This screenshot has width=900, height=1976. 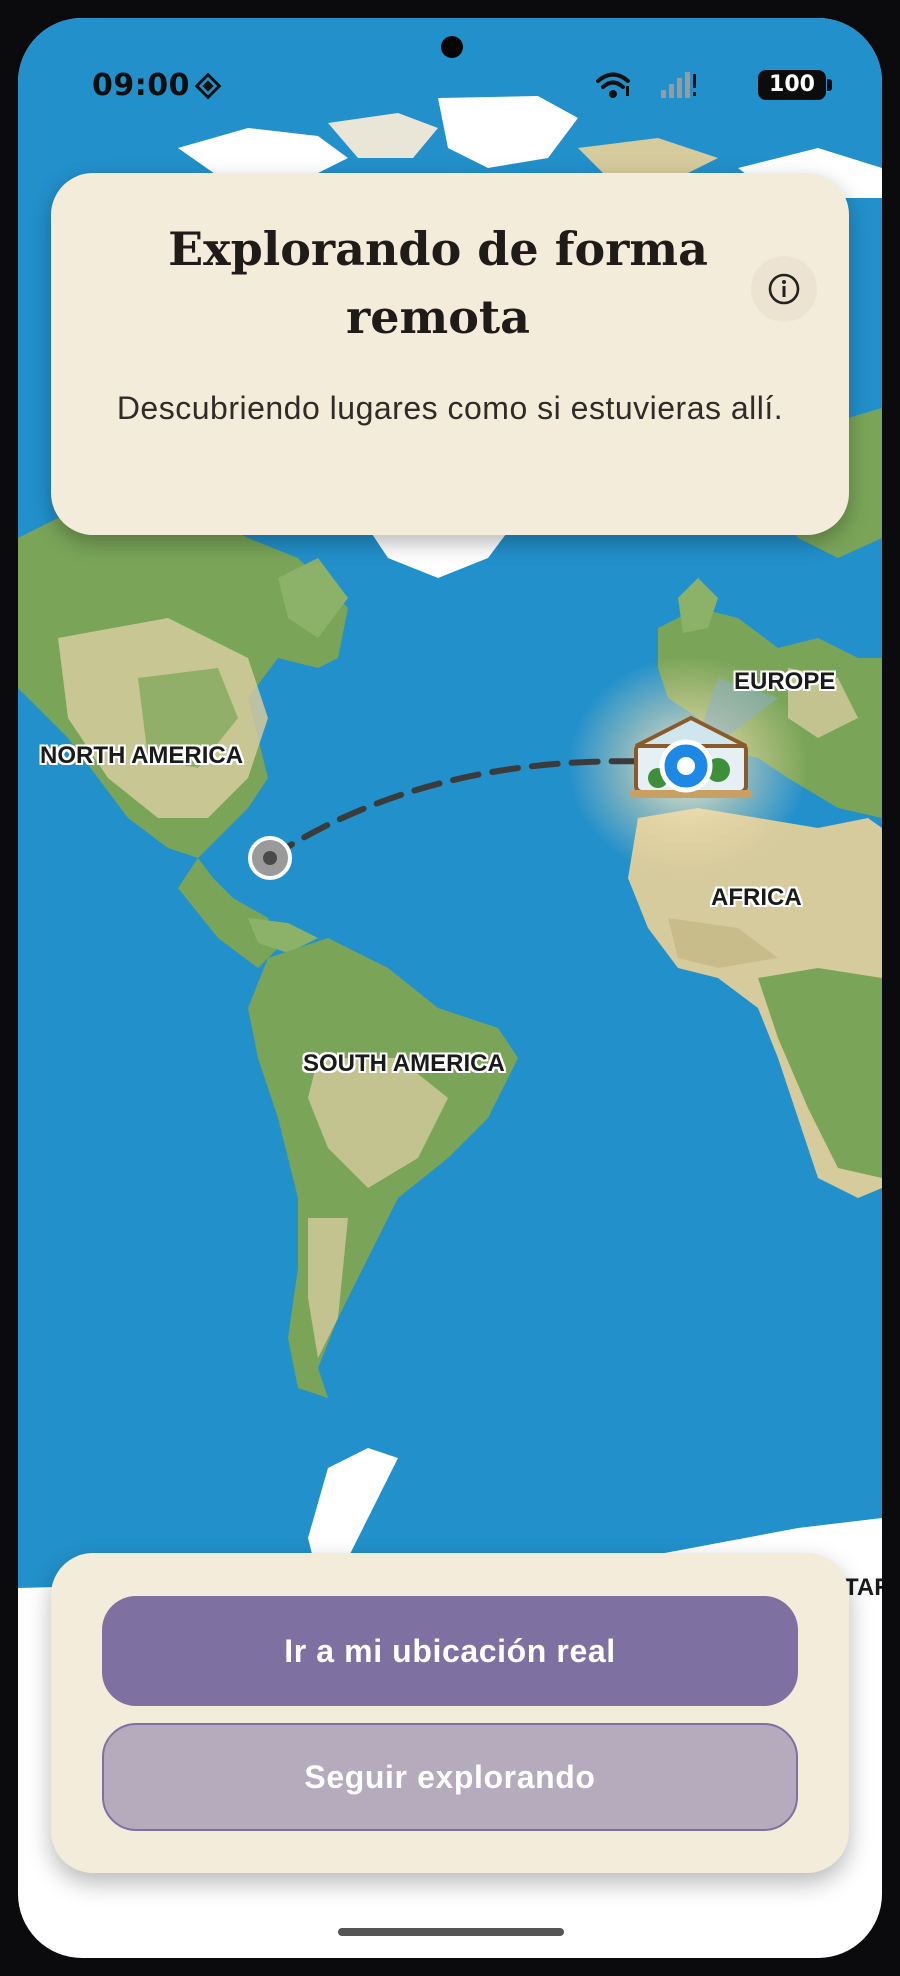 What do you see at coordinates (450, 68) in the screenshot?
I see `status-bar: 09:00 100` at bounding box center [450, 68].